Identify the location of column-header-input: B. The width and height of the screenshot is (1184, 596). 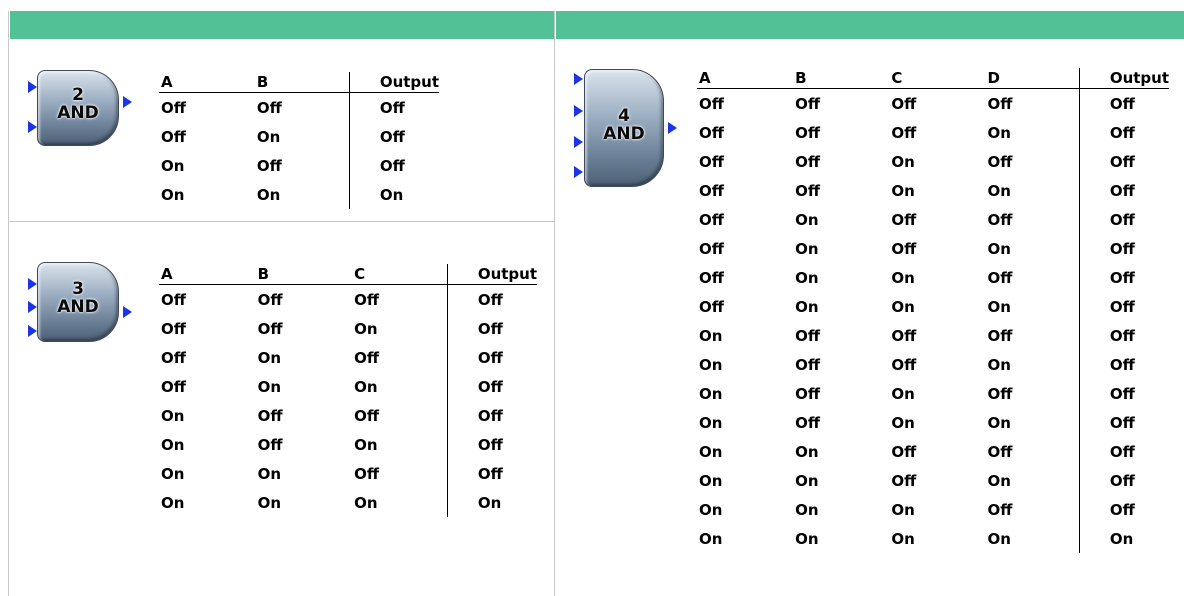
(304, 274).